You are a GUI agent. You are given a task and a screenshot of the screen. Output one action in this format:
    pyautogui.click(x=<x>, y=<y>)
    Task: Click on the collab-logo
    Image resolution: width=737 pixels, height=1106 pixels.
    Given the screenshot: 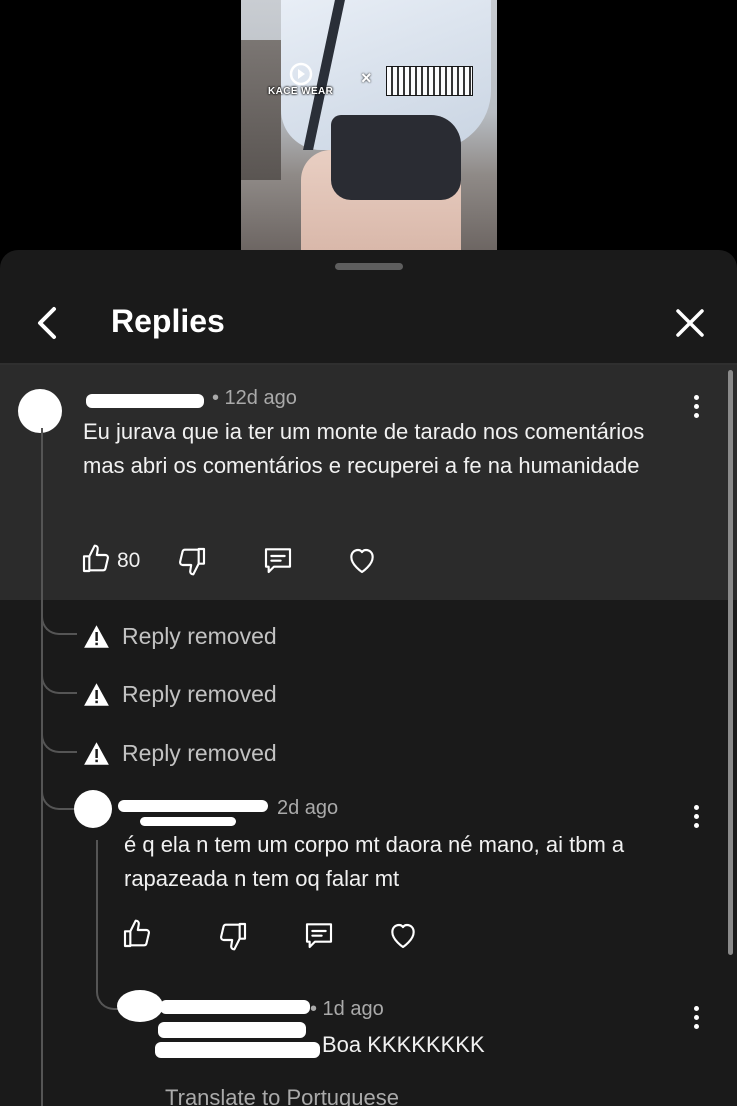 What is the action you would take?
    pyautogui.click(x=429, y=81)
    